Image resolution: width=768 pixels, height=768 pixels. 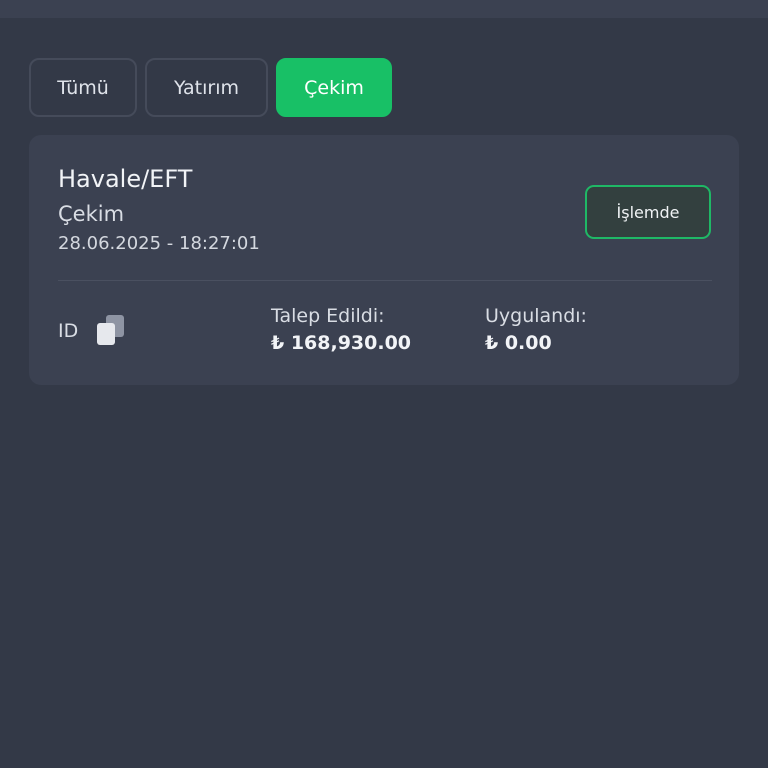 What do you see at coordinates (385, 280) in the screenshot?
I see `divider` at bounding box center [385, 280].